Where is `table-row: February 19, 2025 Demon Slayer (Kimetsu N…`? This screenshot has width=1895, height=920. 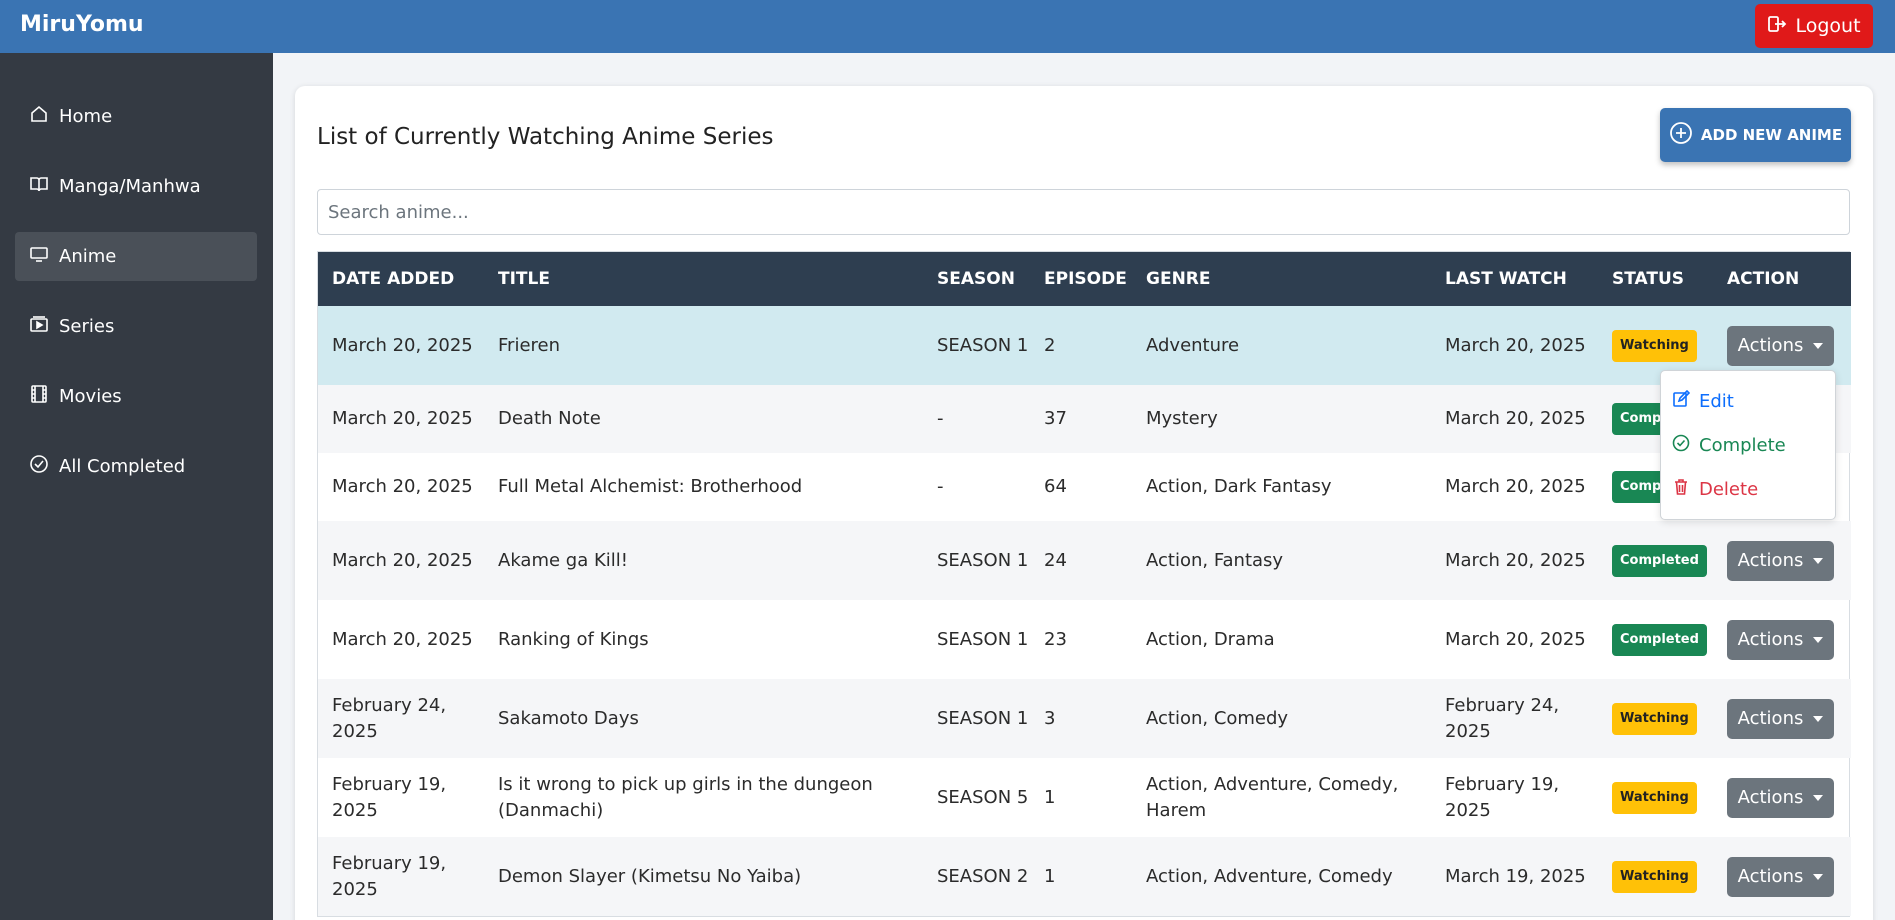 table-row: February 19, 2025 Demon Slayer (Kimetsu N… is located at coordinates (1084, 876).